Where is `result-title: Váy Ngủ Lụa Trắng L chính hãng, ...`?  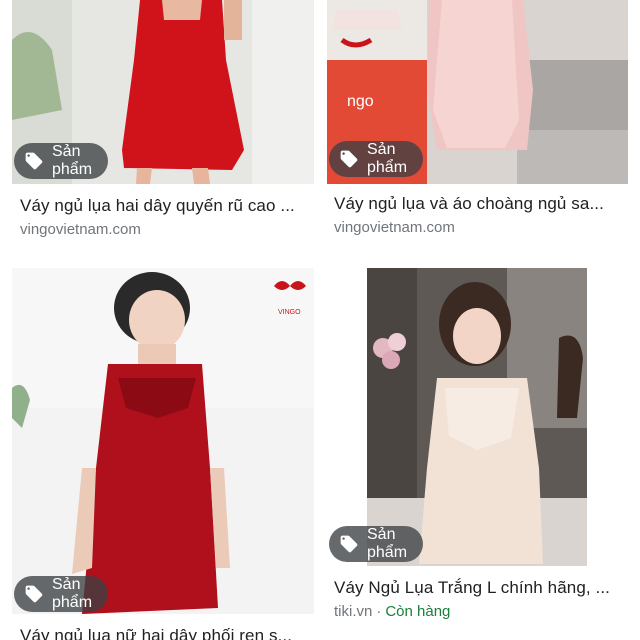
result-title: Váy Ngủ Lụa Trắng L chính hãng, ... is located at coordinates (482, 588).